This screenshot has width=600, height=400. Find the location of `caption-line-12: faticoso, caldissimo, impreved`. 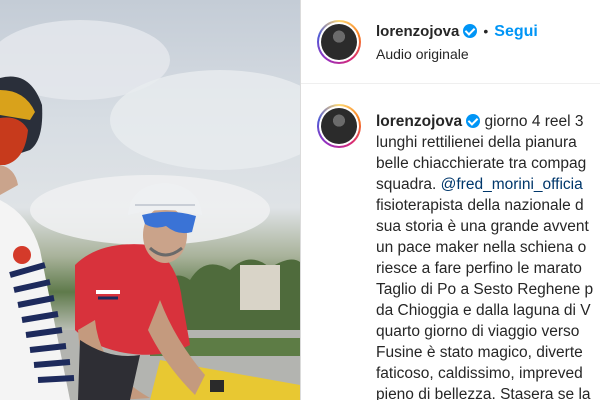

caption-line-12: faticoso, caldissimo, impreved is located at coordinates (479, 373).